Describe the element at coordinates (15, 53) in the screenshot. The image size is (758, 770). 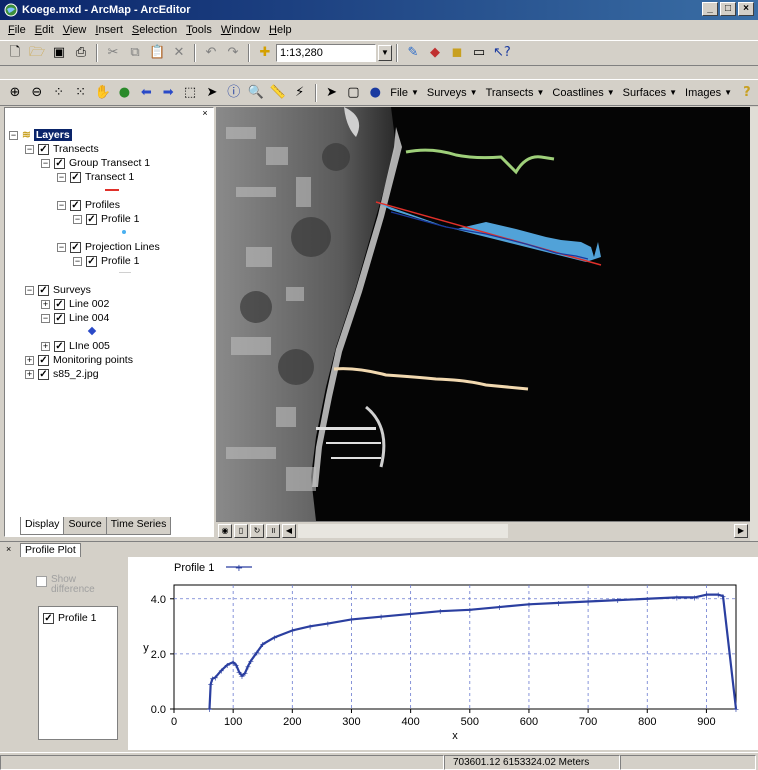
I see `new-document-icon: 🗋` at that location.